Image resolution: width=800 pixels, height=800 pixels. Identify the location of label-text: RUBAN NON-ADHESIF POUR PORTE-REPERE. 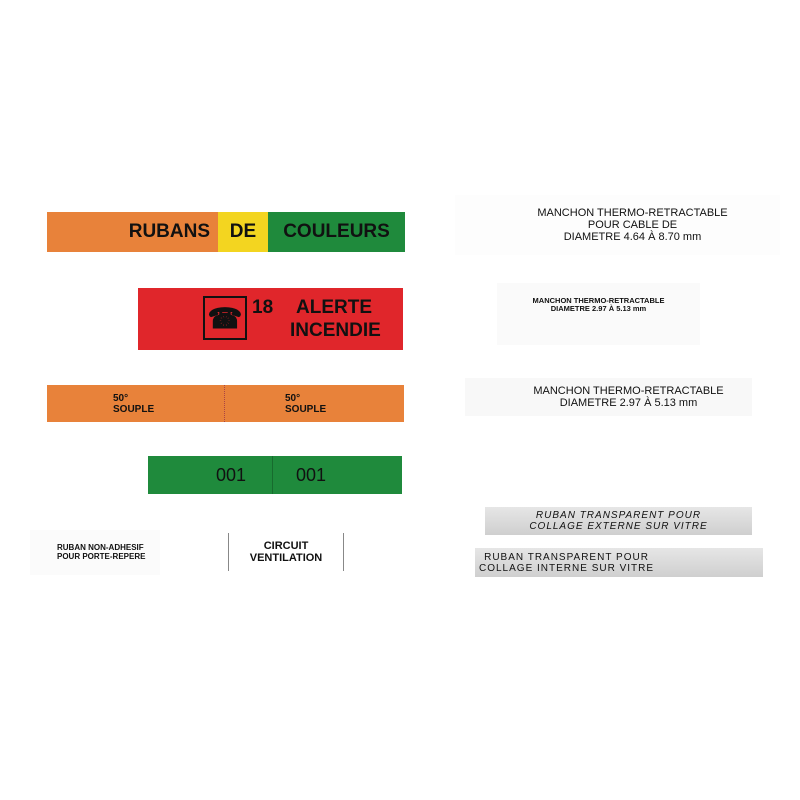
(101, 551).